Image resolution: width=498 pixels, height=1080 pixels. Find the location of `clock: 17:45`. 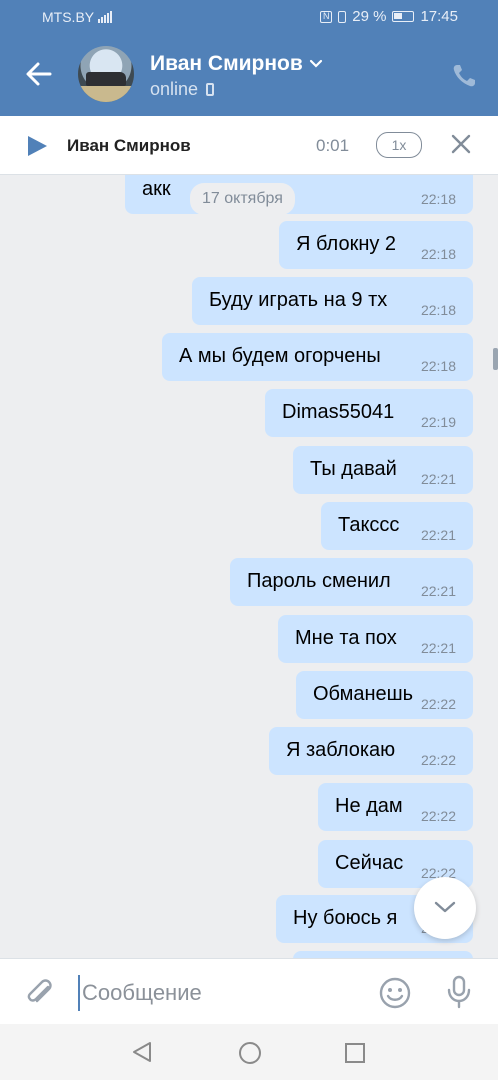

clock: 17:45 is located at coordinates (439, 16).